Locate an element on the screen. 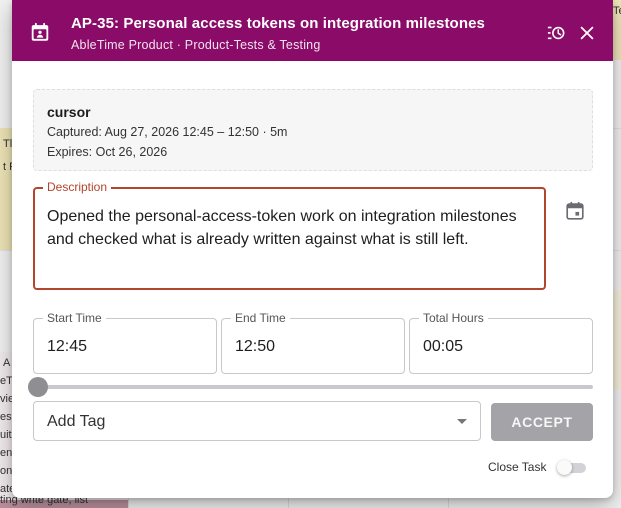 Image resolution: width=621 pixels, height=508 pixels. close-task-toggle-thumb is located at coordinates (564, 467).